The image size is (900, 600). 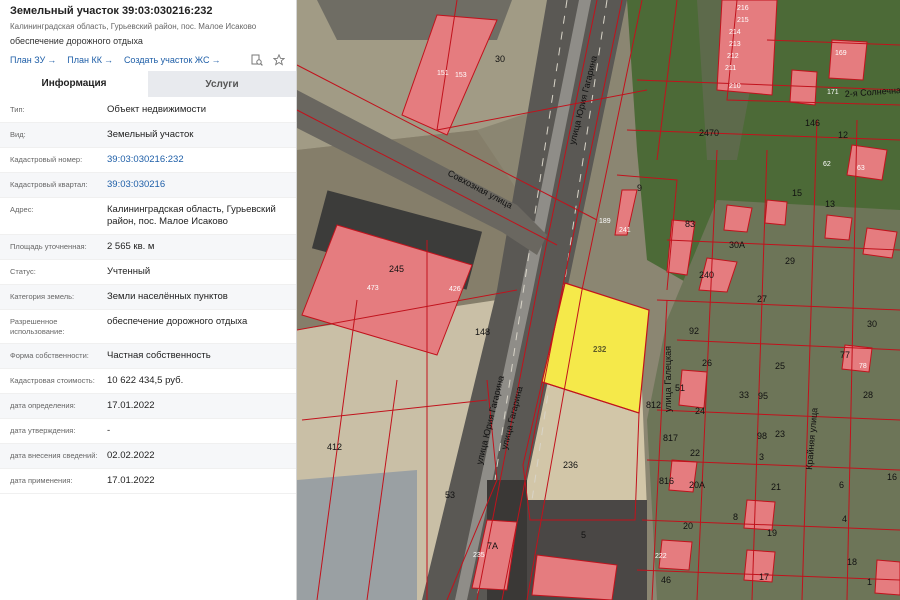 I want to click on parcel-label: 169, so click(x=841, y=53).